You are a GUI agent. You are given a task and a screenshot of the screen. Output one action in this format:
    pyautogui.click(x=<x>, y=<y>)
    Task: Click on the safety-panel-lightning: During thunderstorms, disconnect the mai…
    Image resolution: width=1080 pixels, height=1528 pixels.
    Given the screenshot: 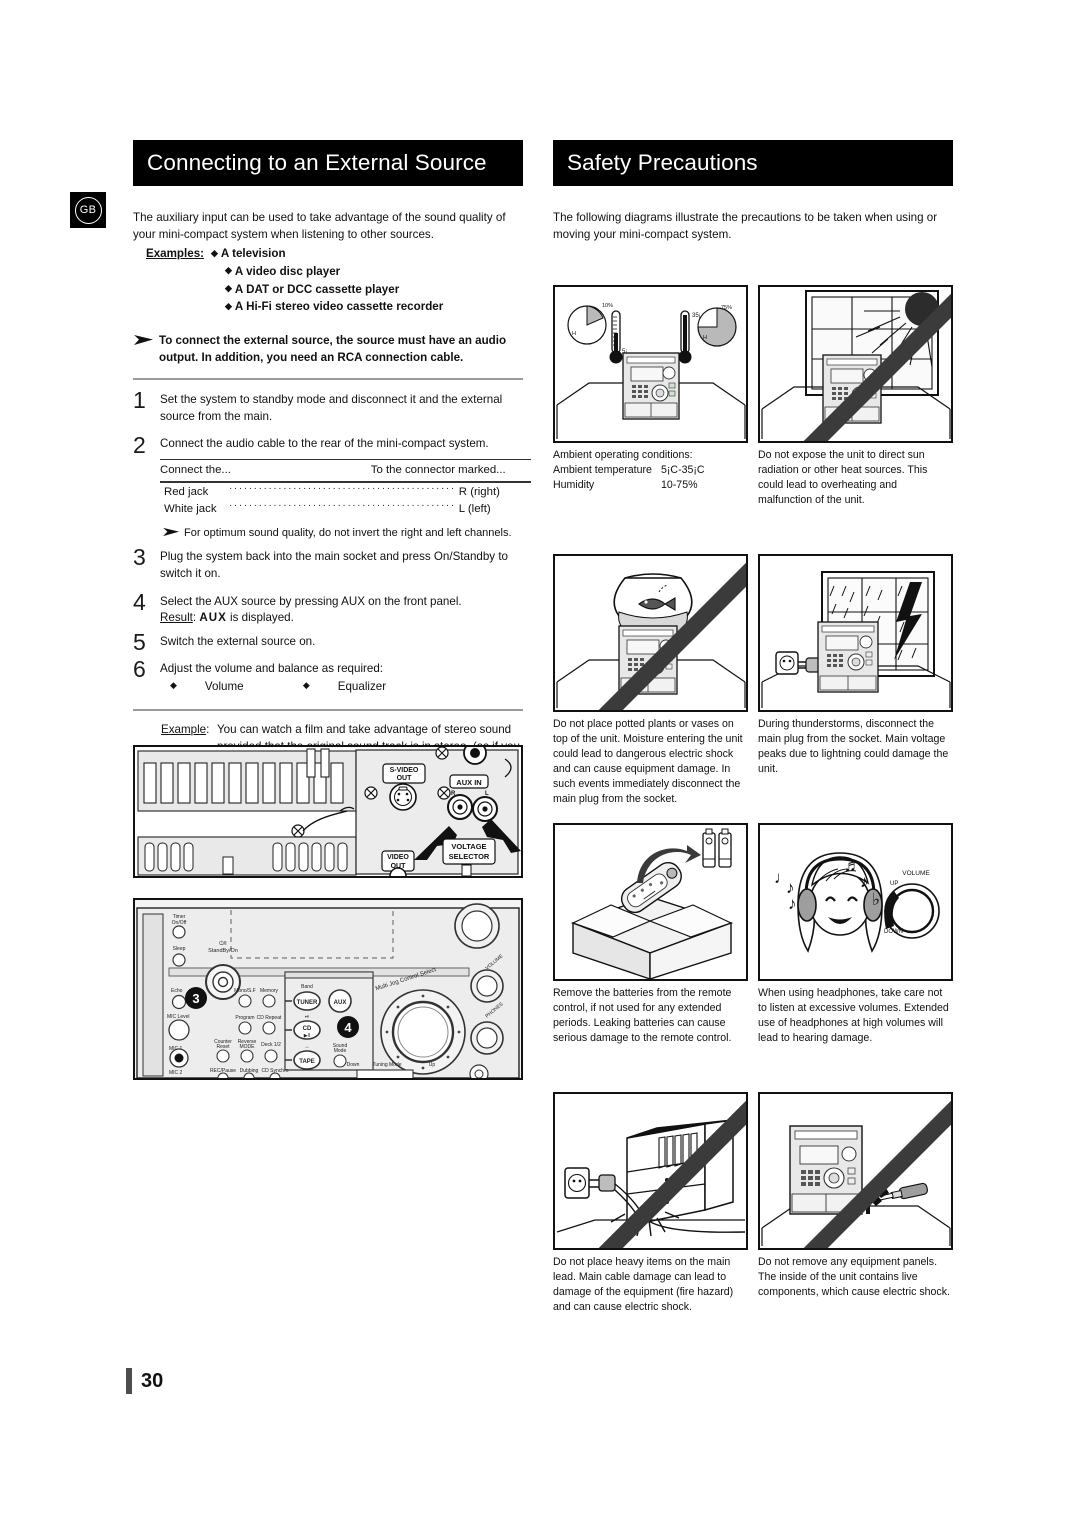 What is the action you would take?
    pyautogui.click(x=855, y=683)
    